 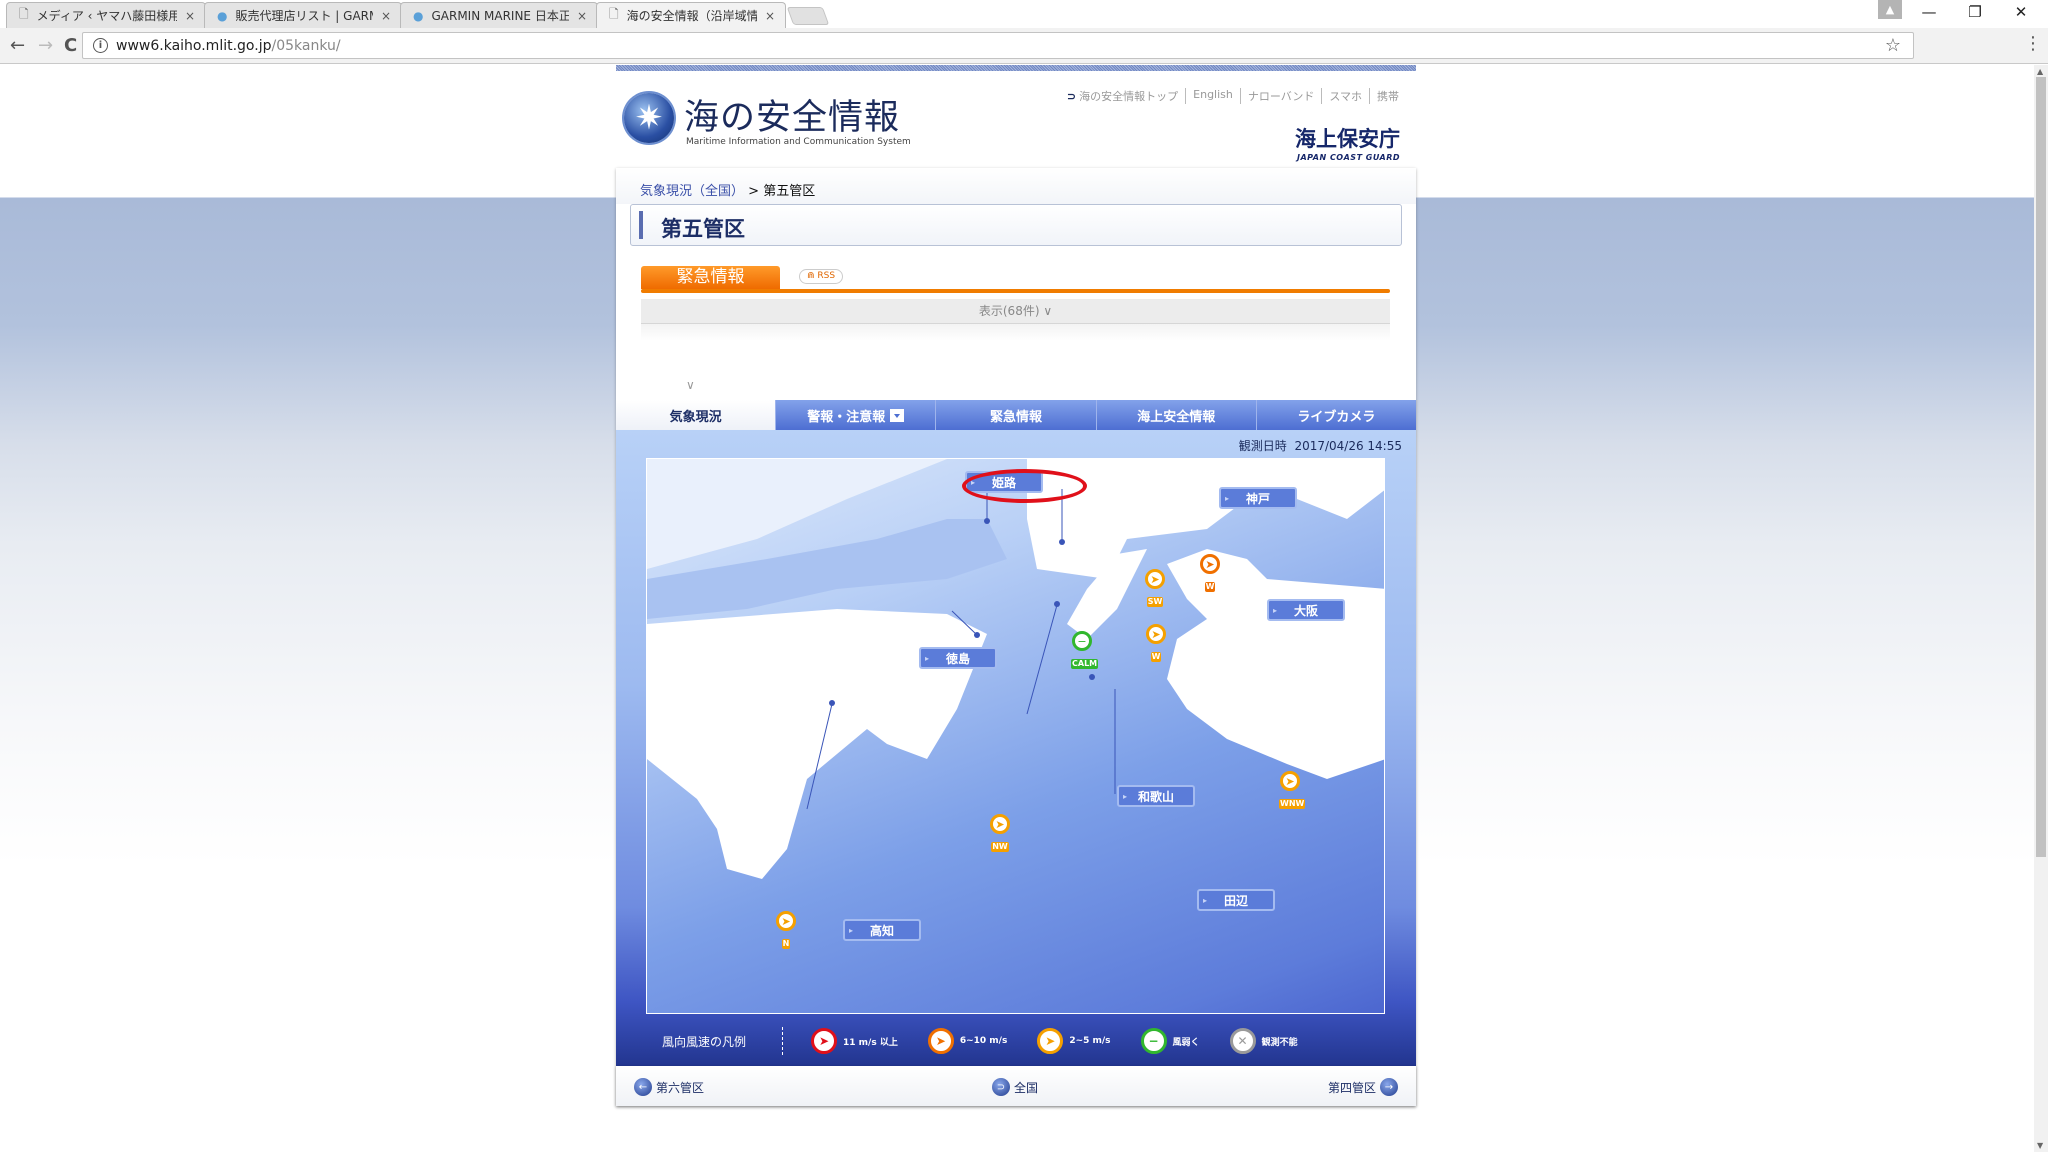 I want to click on globe-icon: ●, so click(x=222, y=15).